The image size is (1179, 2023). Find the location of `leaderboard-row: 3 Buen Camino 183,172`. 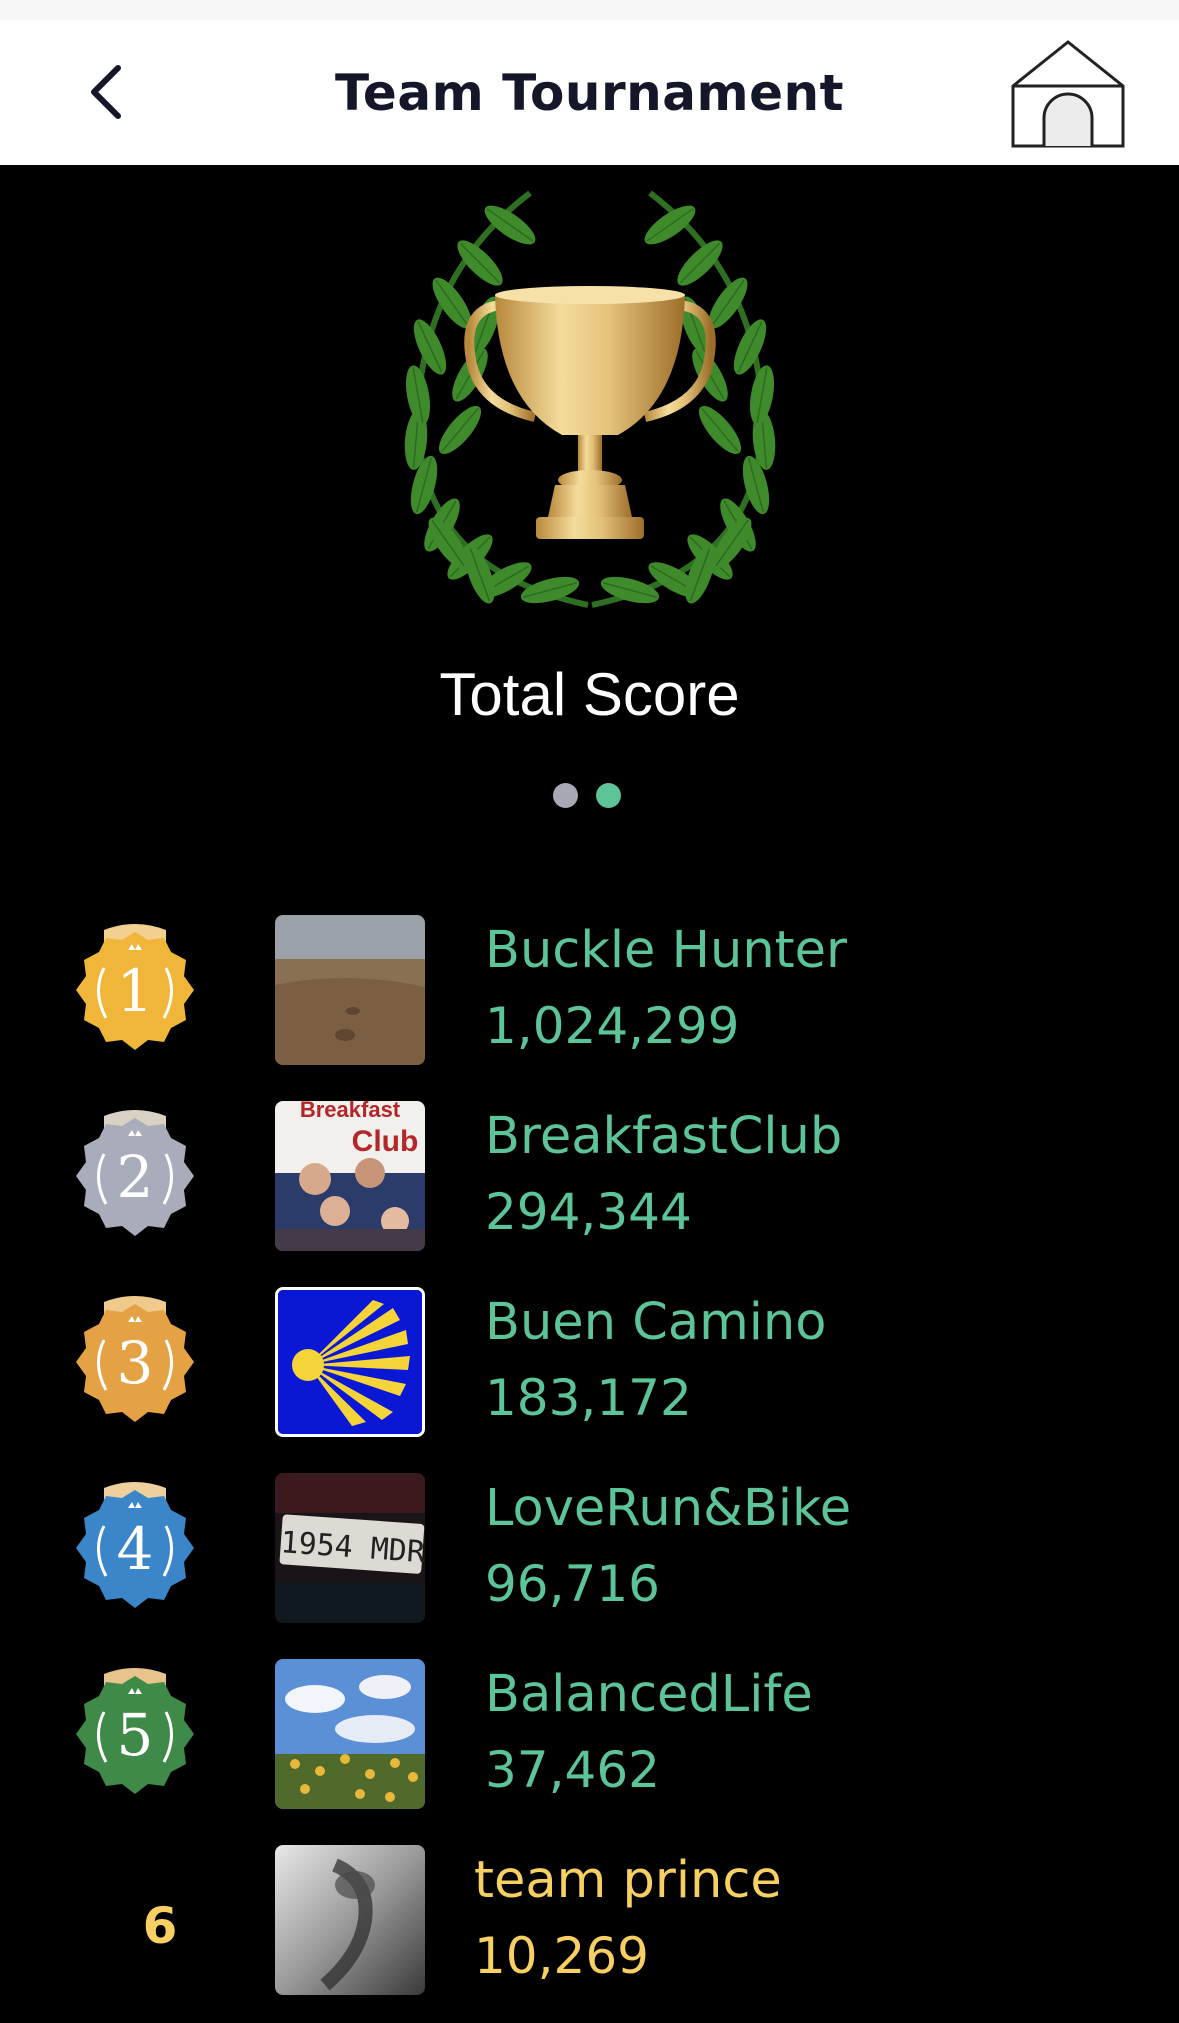

leaderboard-row: 3 Buen Camino 183,172 is located at coordinates (589, 1363).